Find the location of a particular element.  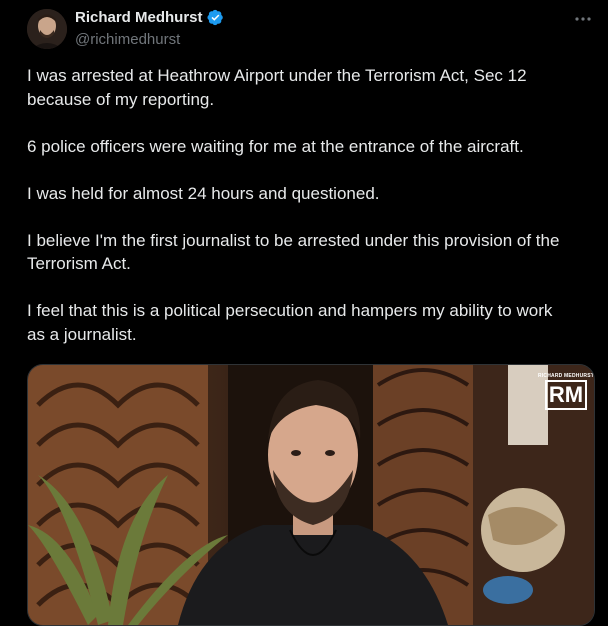

author-name-row: Richard Medhurst is located at coordinates (149, 17).